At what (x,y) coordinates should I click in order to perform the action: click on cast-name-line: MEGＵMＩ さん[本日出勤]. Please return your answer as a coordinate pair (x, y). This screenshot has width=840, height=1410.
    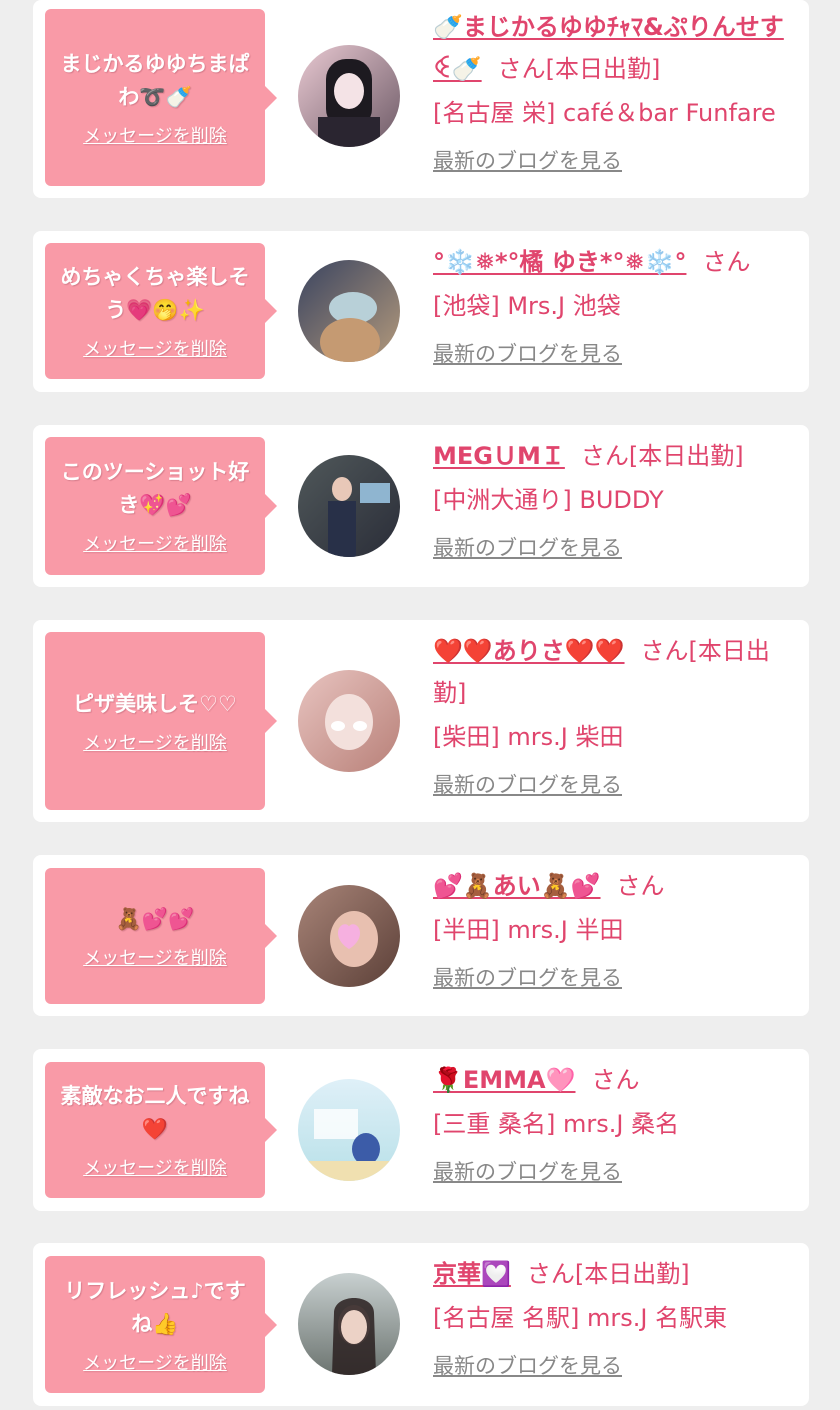
    Looking at the image, I should click on (617, 456).